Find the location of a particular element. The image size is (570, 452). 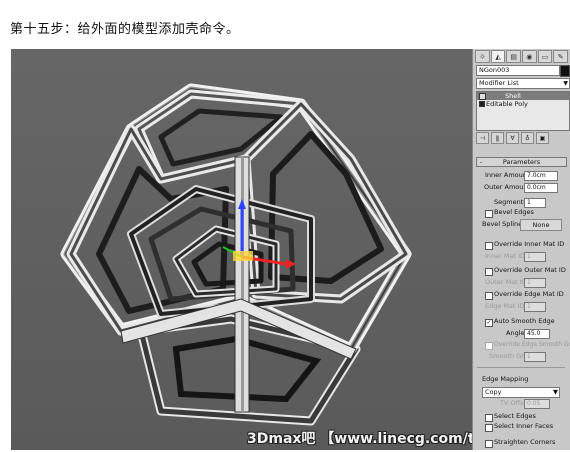

override-edge-mat-label: Override Edge Mat ID is located at coordinates (529, 294).